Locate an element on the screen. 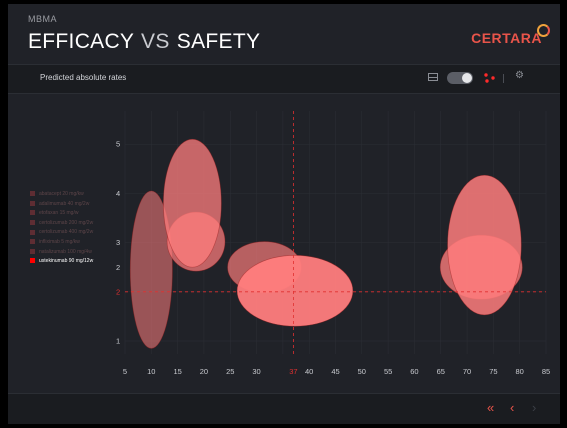 This screenshot has height=428, width=567. x-tick-label: 40 is located at coordinates (309, 371).